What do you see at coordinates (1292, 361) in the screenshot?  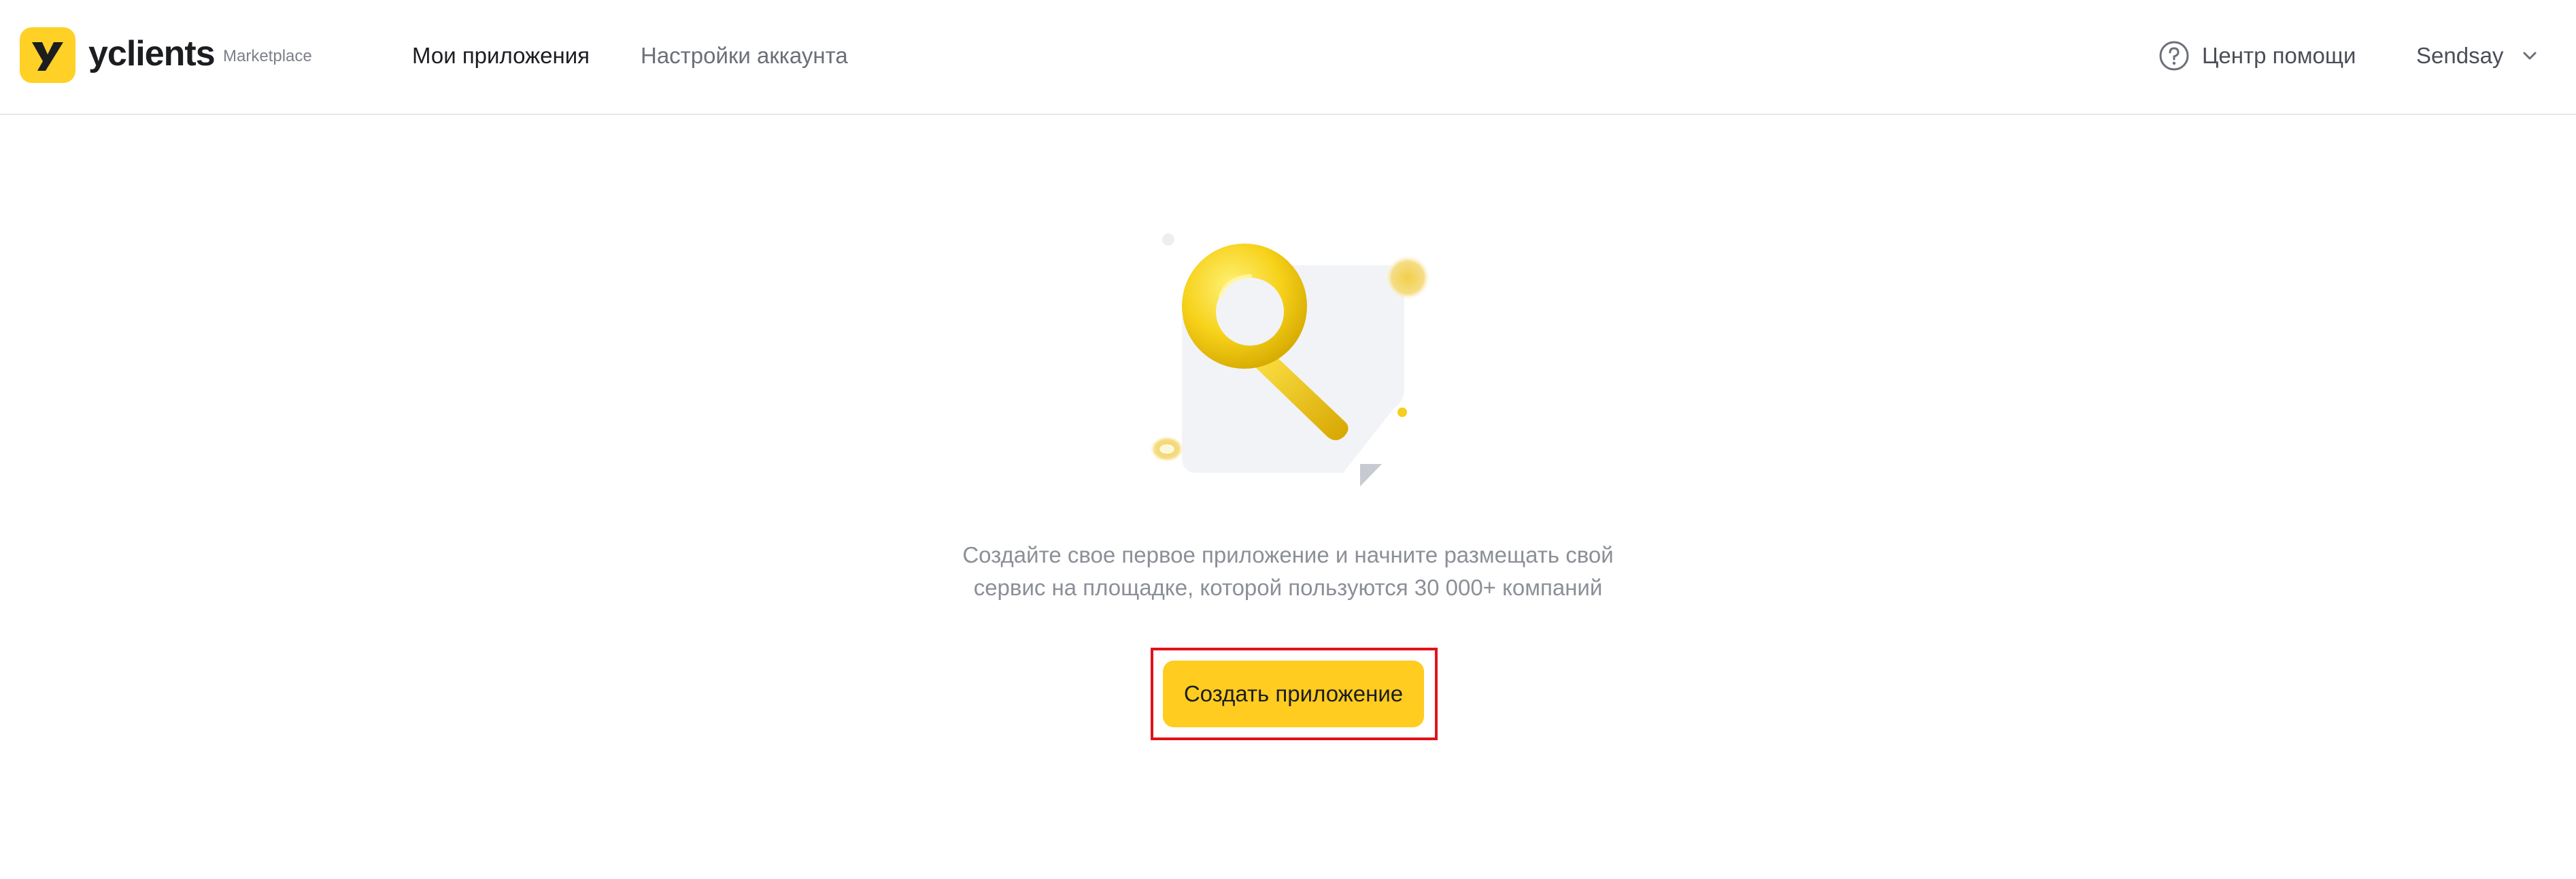 I see `magnifier-illustration` at bounding box center [1292, 361].